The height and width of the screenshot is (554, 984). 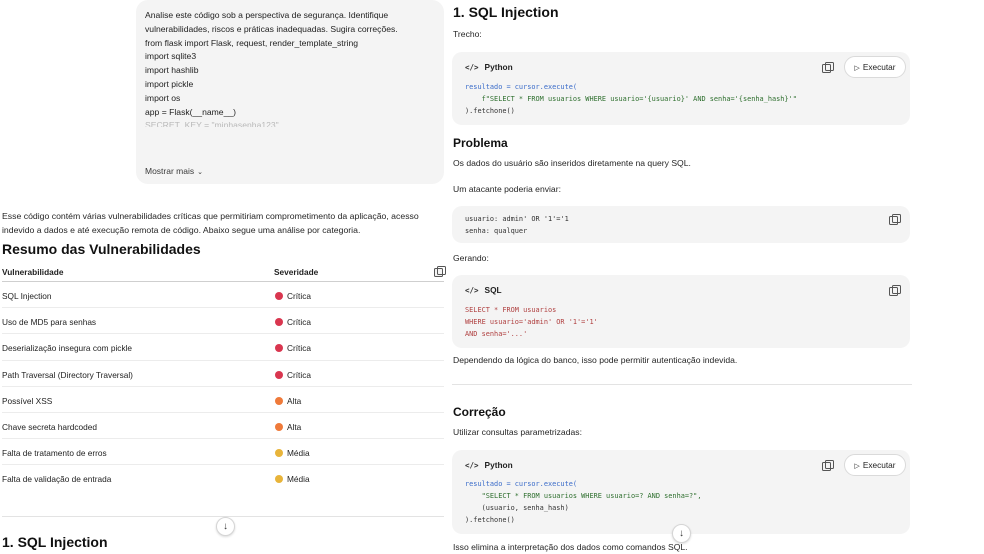 I want to click on correcao-heading: Correção, so click(x=479, y=412).